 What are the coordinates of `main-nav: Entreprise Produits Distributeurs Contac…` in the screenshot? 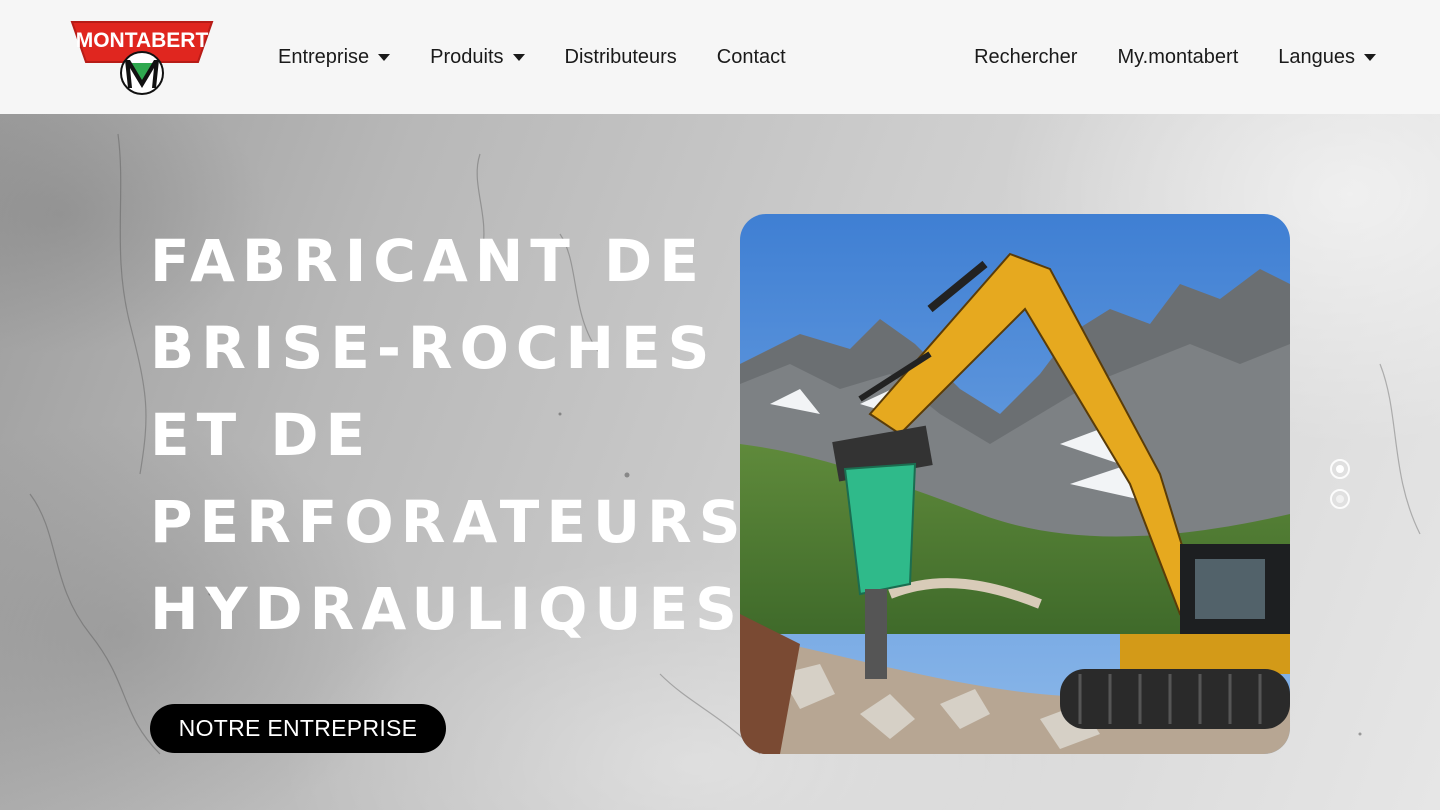 It's located at (532, 57).